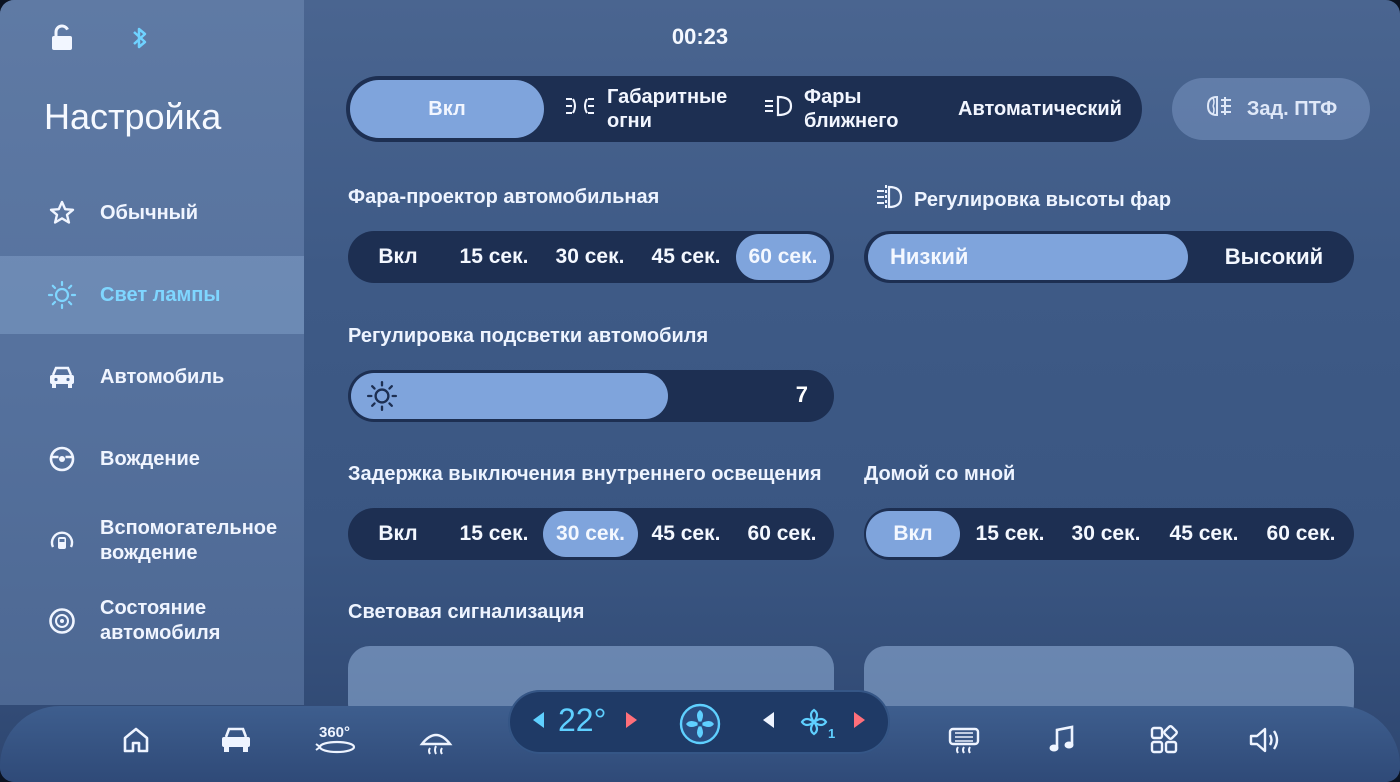  I want to click on projector-option-30: 30 сек., so click(590, 257).